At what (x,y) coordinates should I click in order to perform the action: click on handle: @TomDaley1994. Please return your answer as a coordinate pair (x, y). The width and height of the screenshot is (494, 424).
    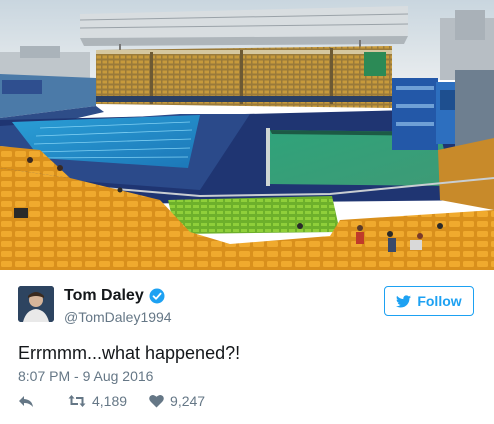
    Looking at the image, I should click on (118, 317).